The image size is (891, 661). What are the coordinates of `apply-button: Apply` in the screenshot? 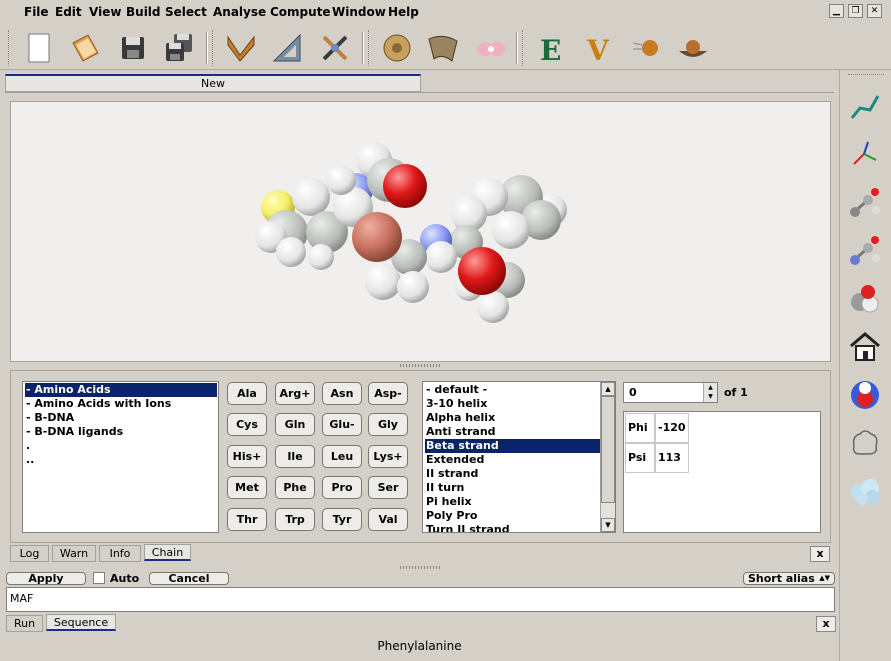 It's located at (46, 578).